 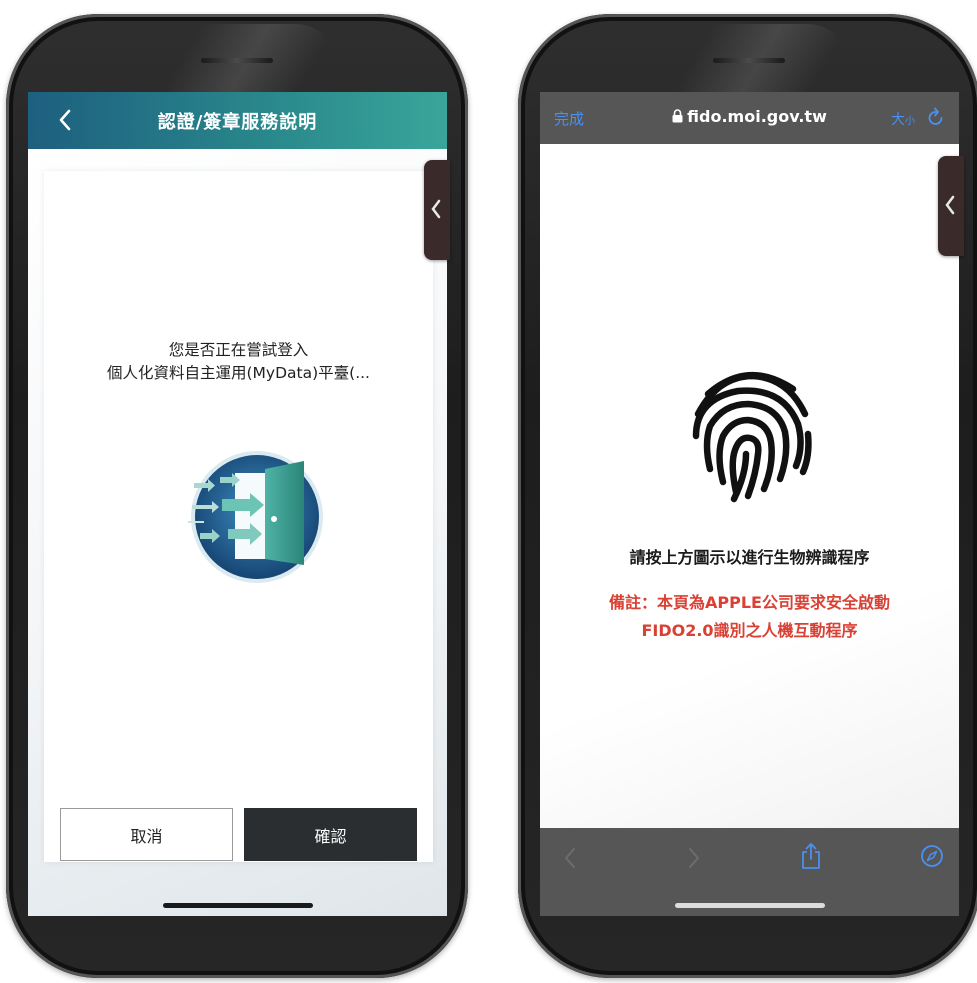 I want to click on safari-top-bar: 完成 fido.moi.gov.tw 大小, so click(x=749, y=118).